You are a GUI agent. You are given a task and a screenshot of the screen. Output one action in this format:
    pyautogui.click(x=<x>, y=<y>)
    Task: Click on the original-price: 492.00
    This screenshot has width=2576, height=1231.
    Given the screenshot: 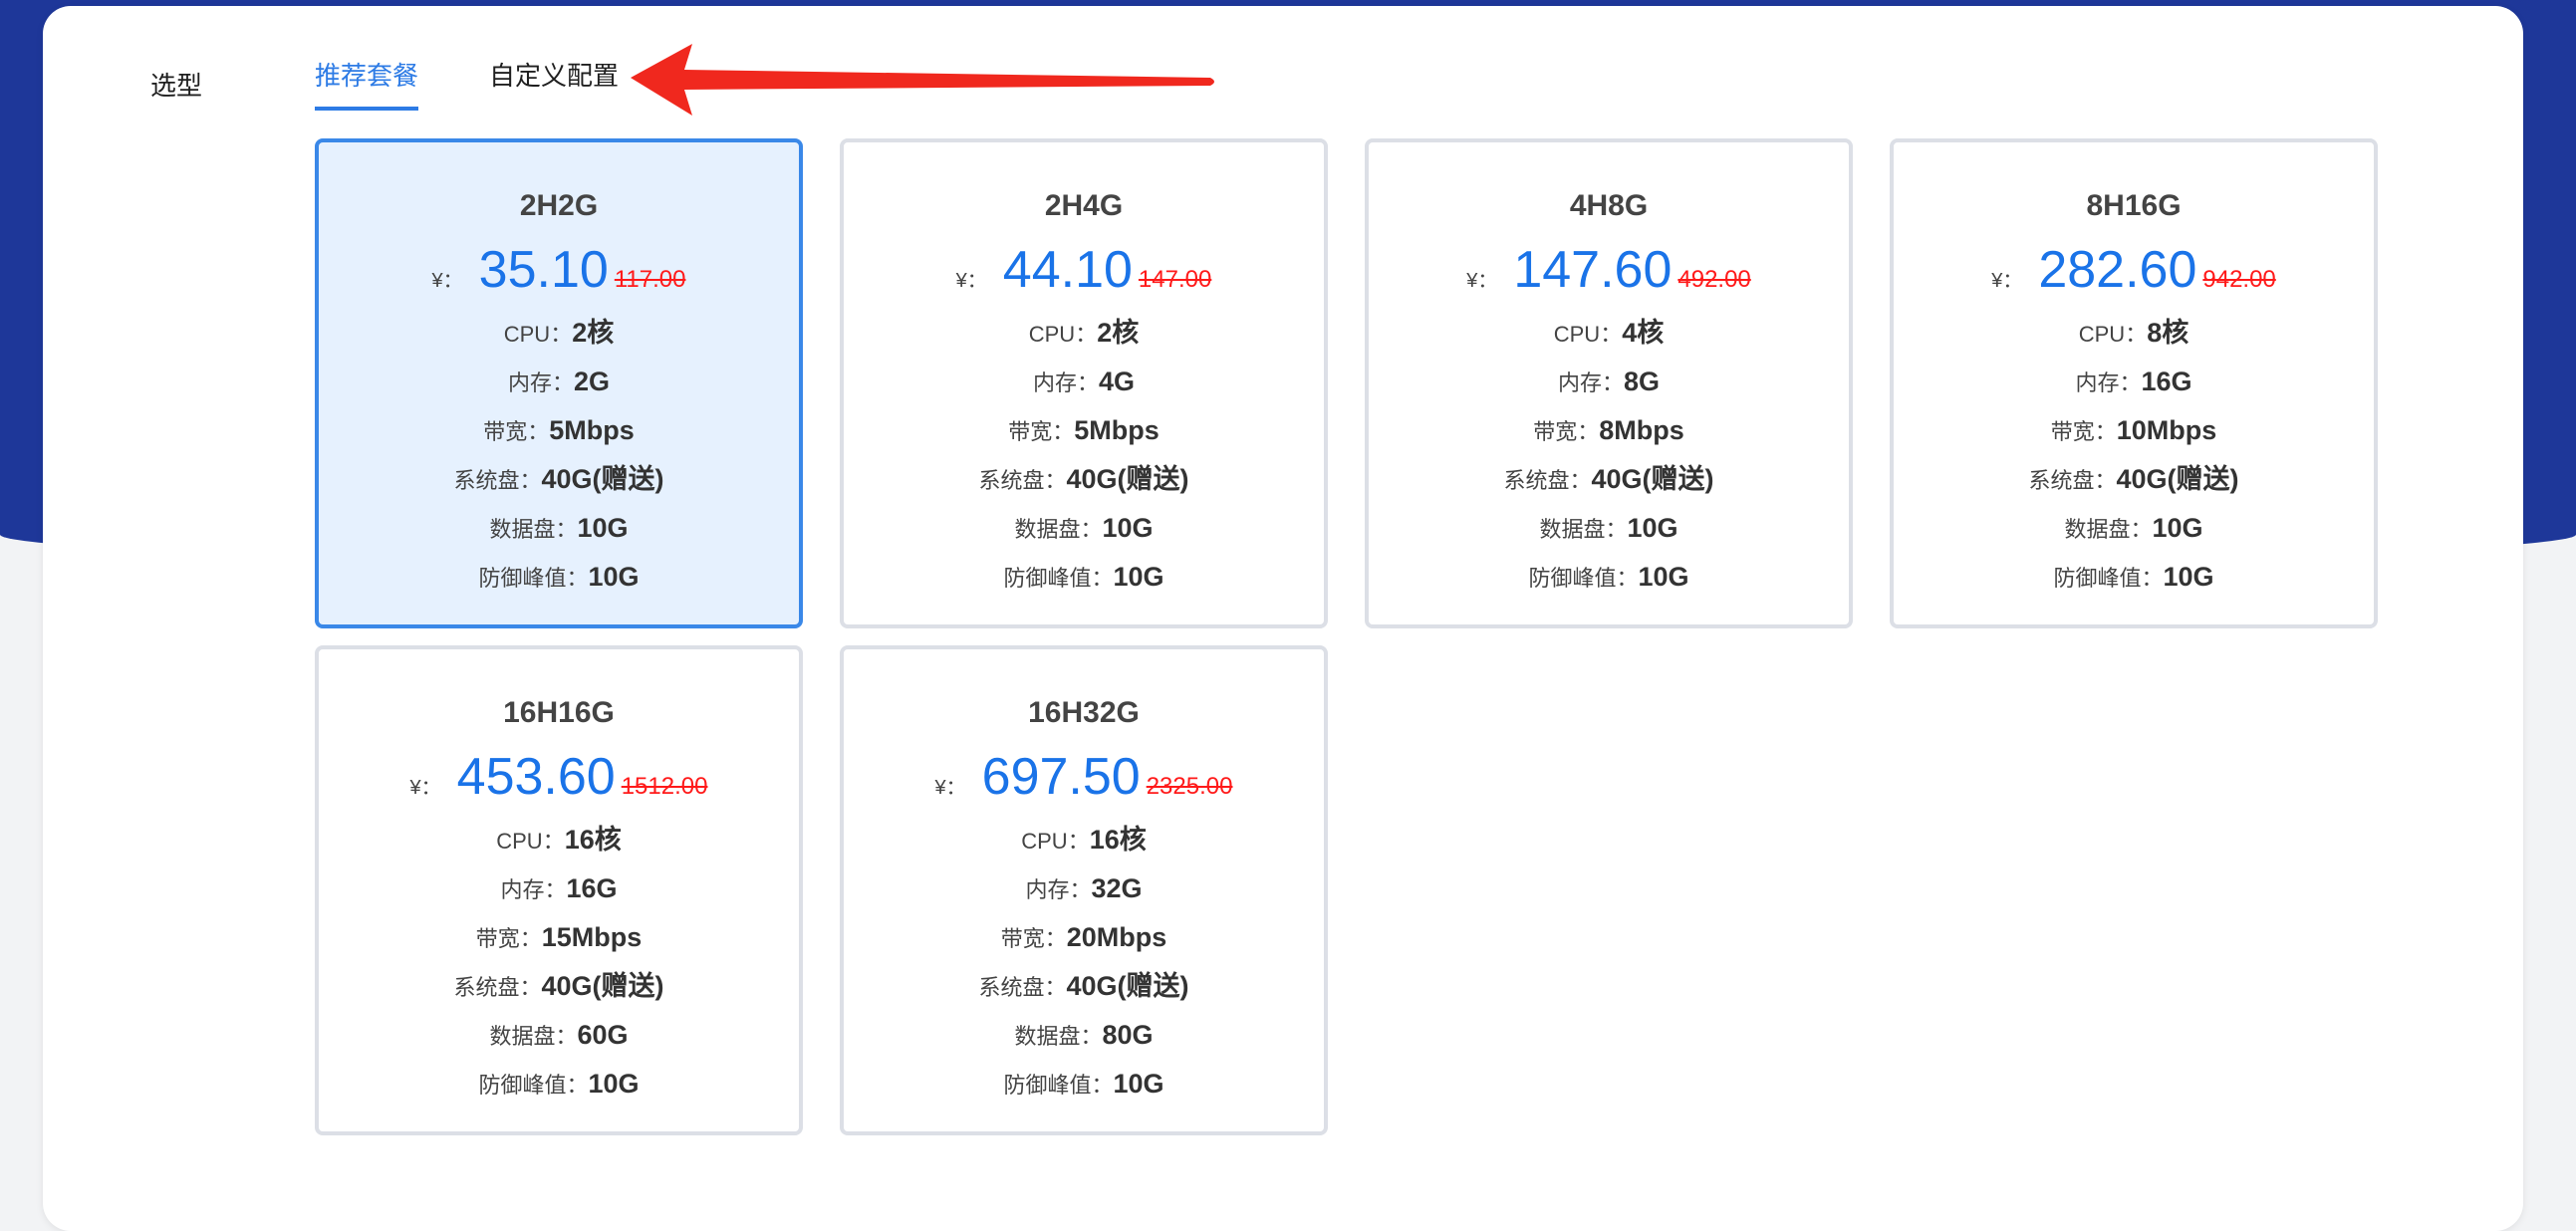 What is the action you would take?
    pyautogui.click(x=1714, y=279)
    